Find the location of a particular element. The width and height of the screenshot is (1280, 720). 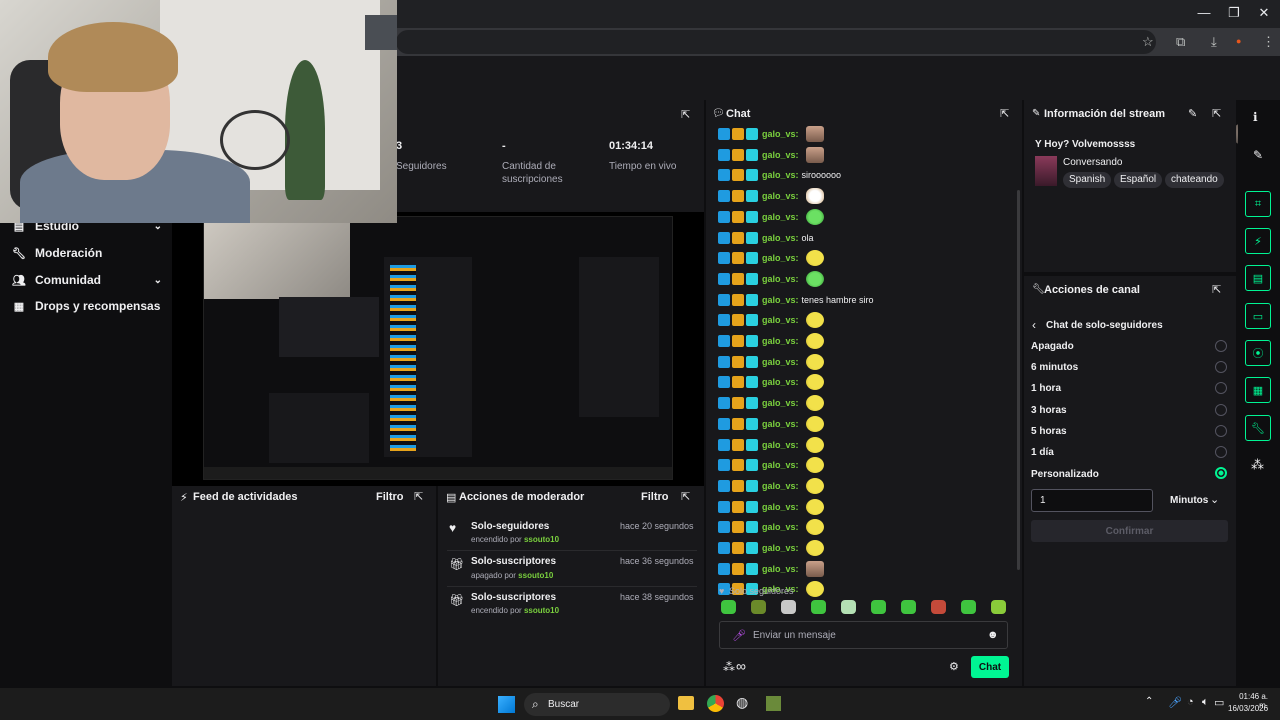

option-6-minutos: 6 minutos is located at coordinates (1054, 367).